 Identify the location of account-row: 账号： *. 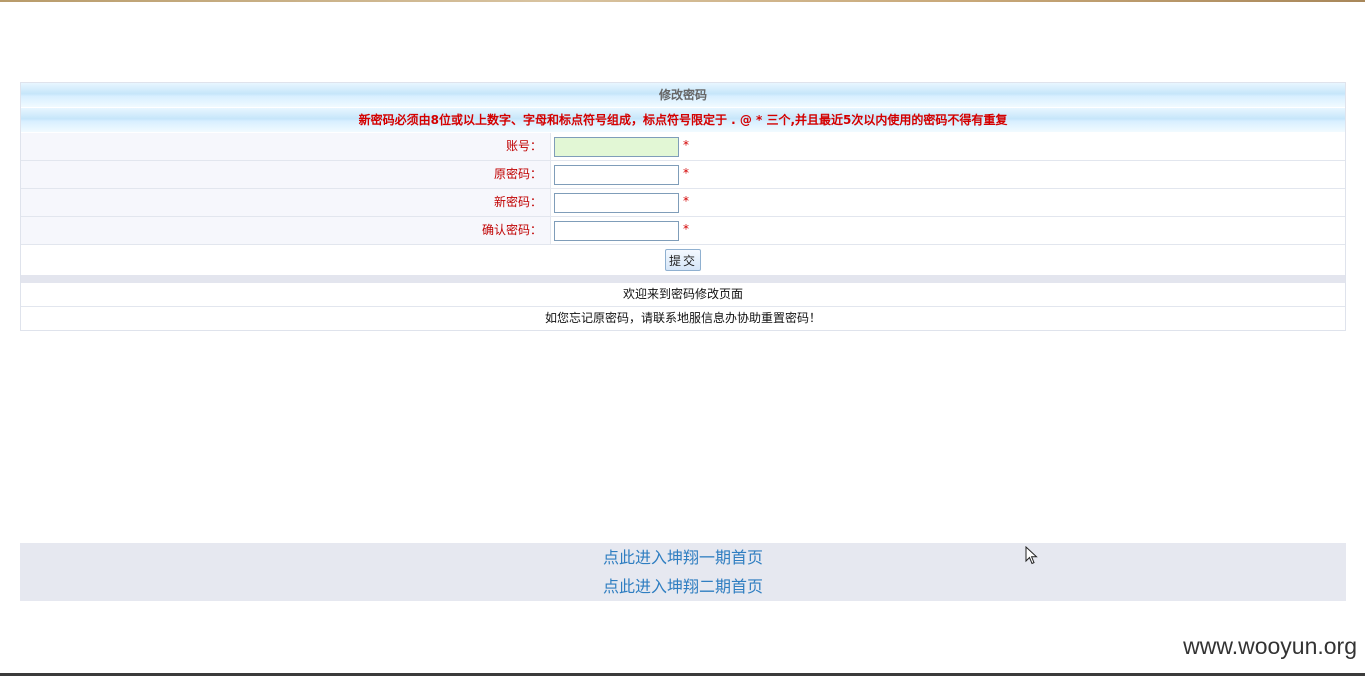
(683, 147).